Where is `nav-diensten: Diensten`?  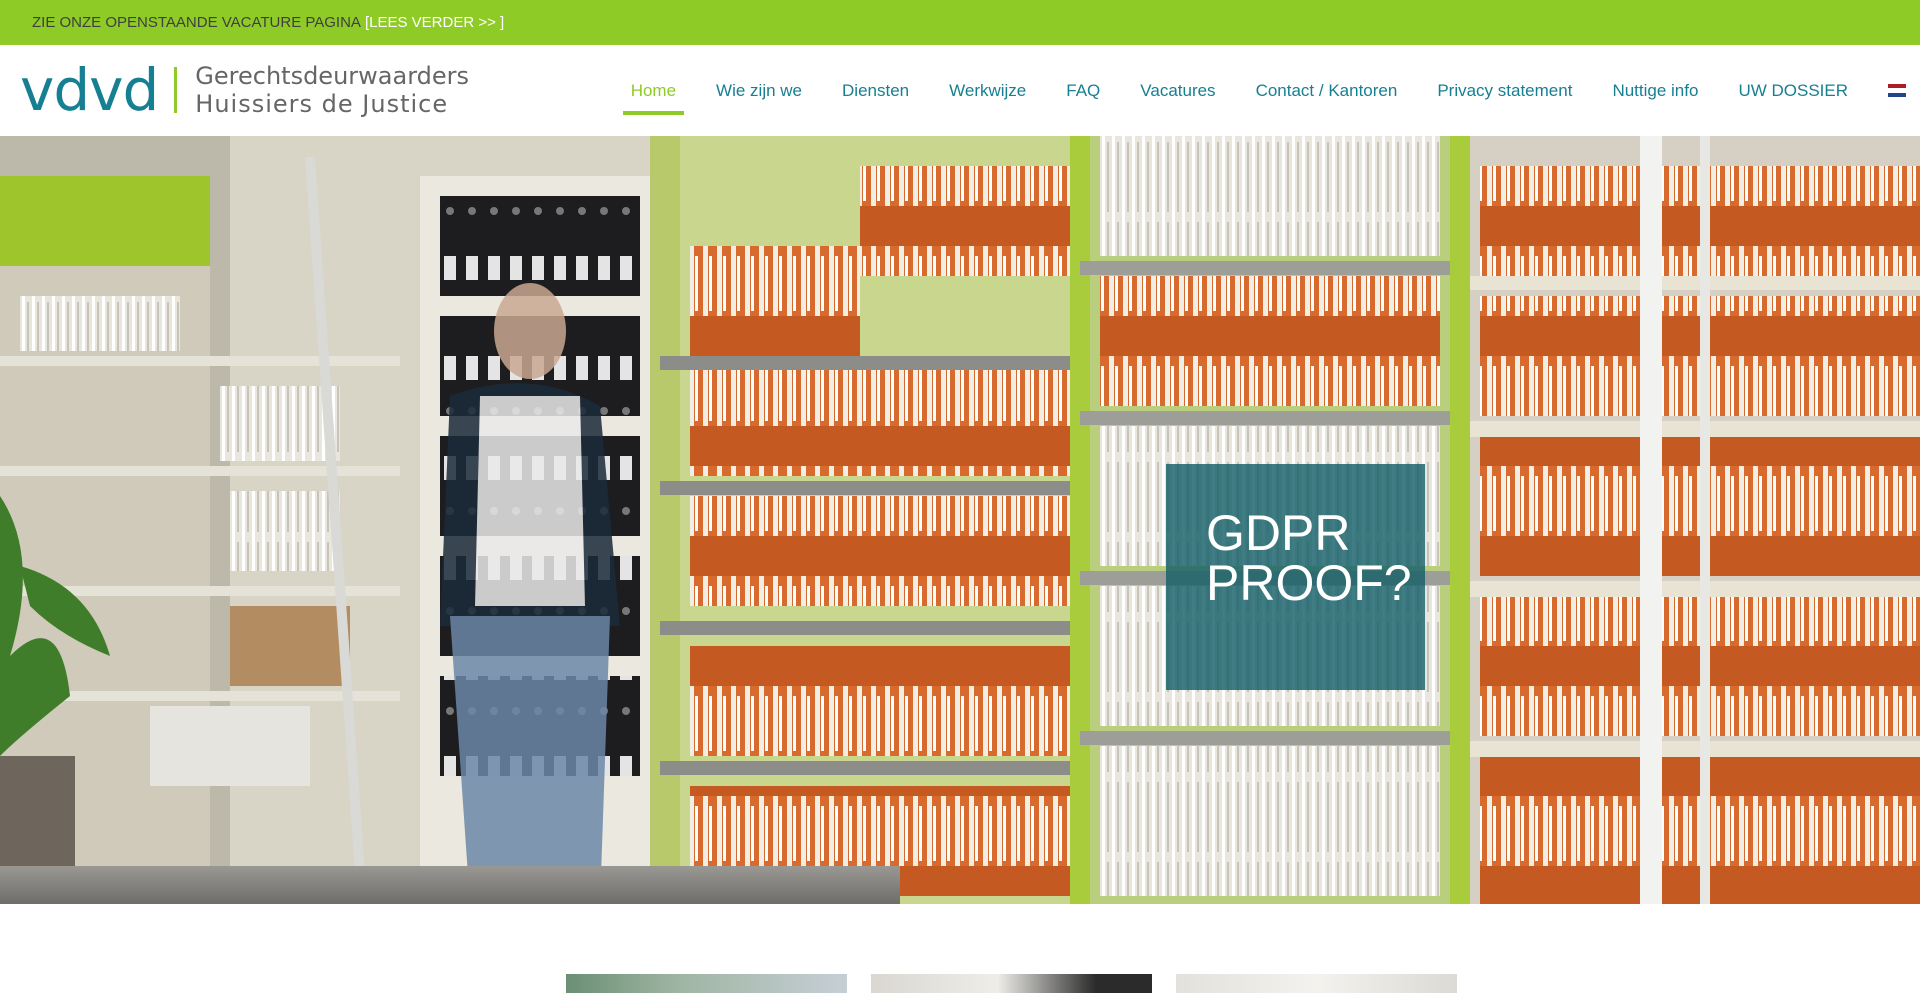 nav-diensten: Diensten is located at coordinates (875, 90).